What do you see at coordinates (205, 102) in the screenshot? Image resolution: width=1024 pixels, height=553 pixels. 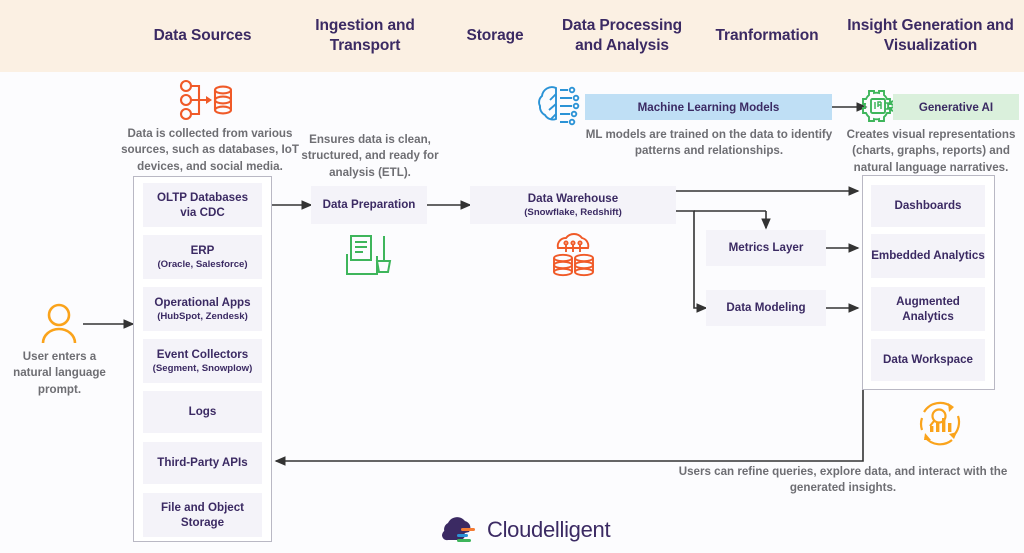 I see `data-collection-icon` at bounding box center [205, 102].